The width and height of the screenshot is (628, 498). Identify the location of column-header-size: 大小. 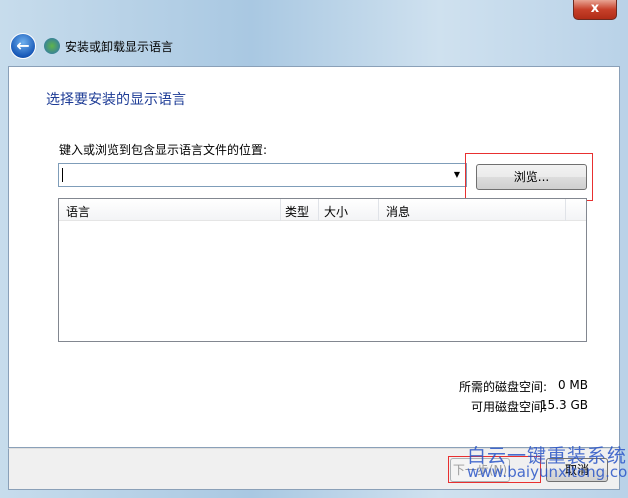
(336, 211).